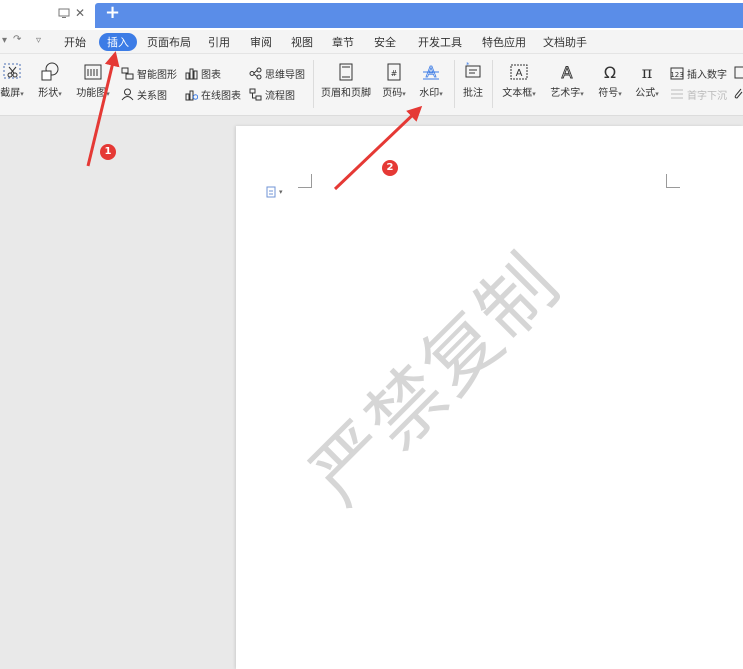 The image size is (743, 669). I want to click on step-badge-2: 2, so click(390, 168).